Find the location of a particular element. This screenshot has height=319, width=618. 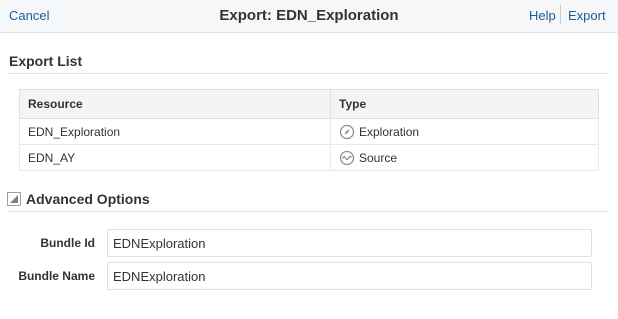

wave-icon is located at coordinates (347, 157).